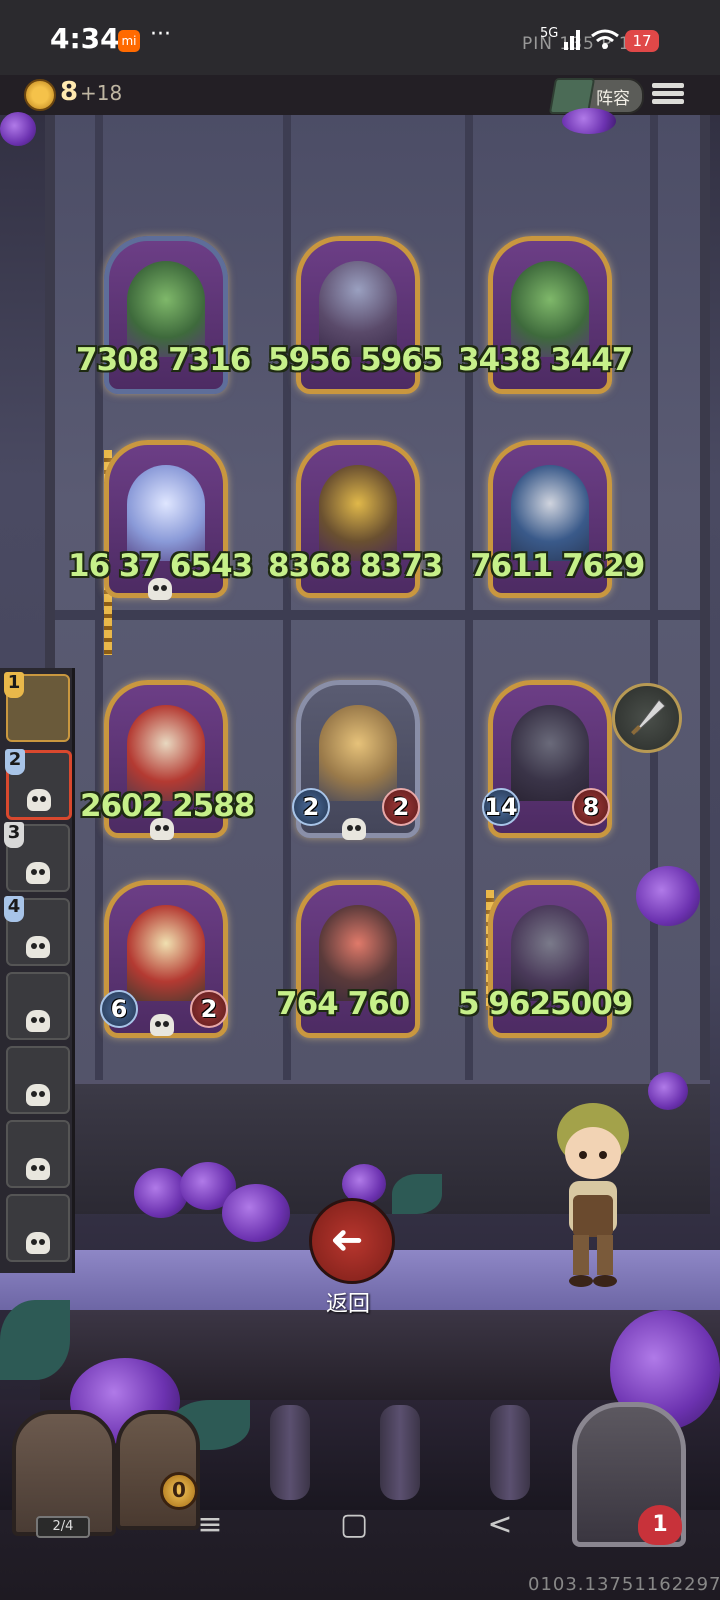 This screenshot has height=1600, width=720. What do you see at coordinates (163, 360) in the screenshot?
I see `hero-stats: 7308 7316` at bounding box center [163, 360].